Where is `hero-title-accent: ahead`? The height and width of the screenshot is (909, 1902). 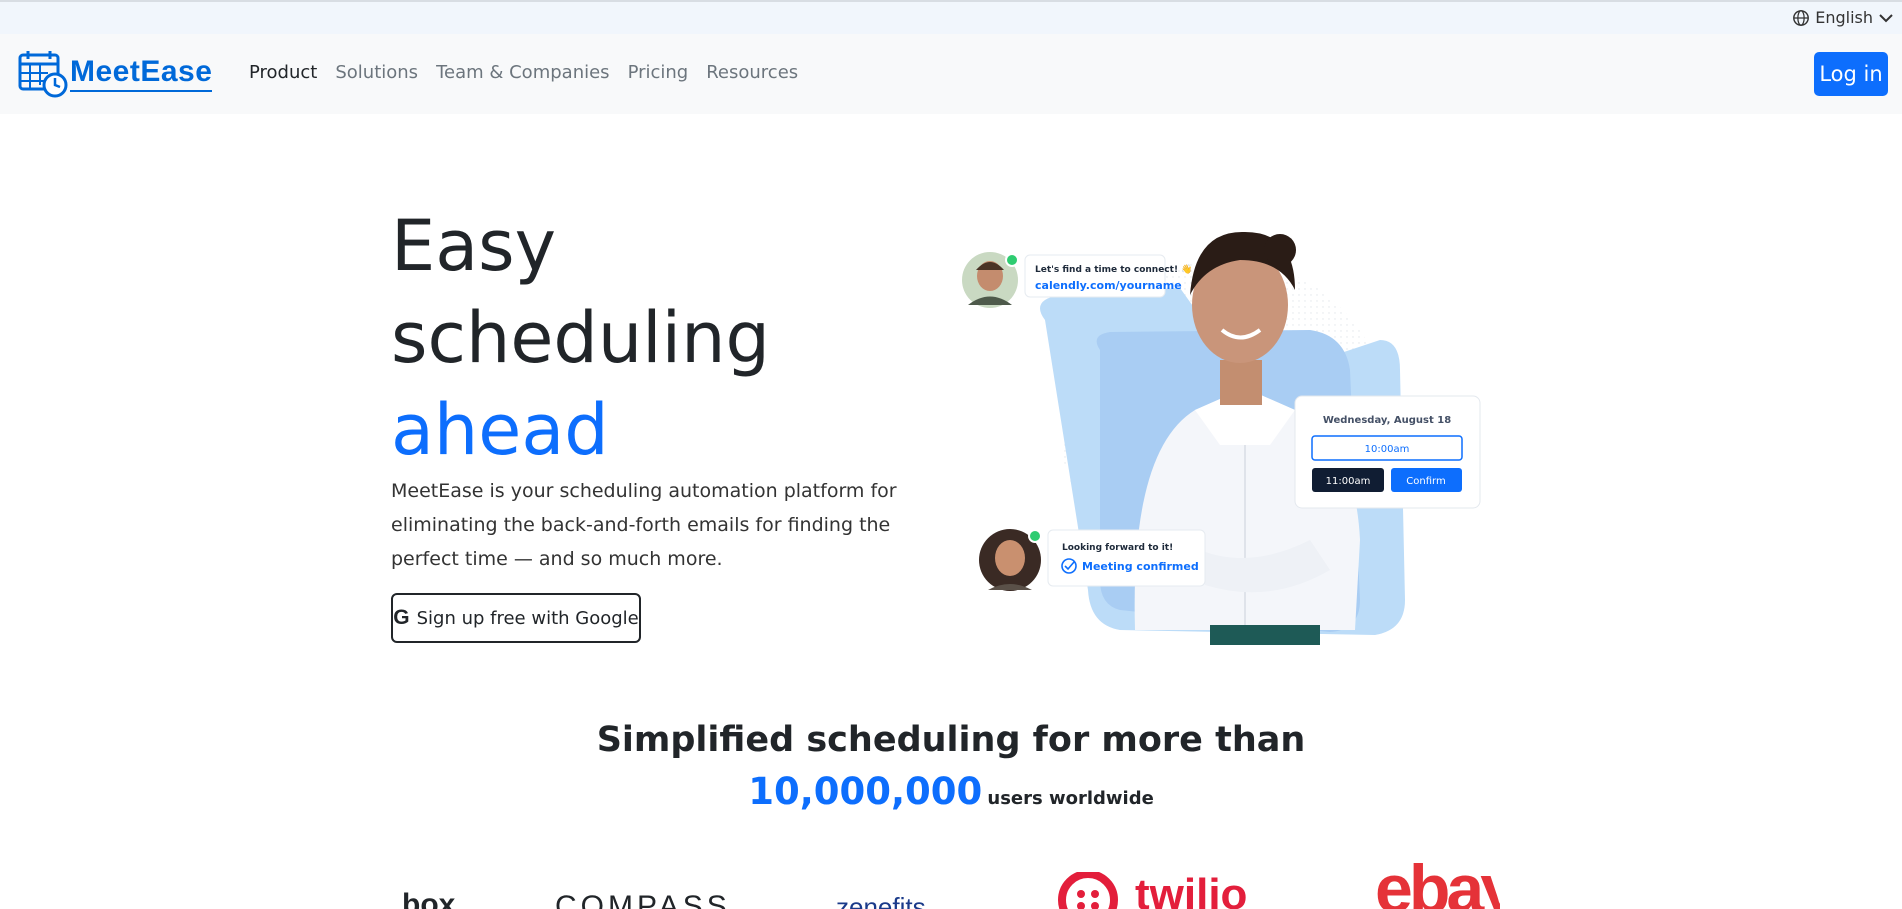 hero-title-accent: ahead is located at coordinates (500, 430).